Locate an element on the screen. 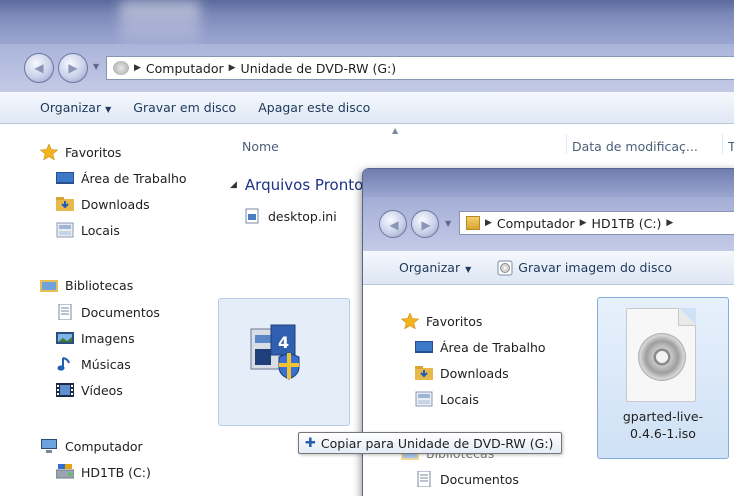 The image size is (734, 496). sidebar-item-videos: Vídeos is located at coordinates (89, 390).